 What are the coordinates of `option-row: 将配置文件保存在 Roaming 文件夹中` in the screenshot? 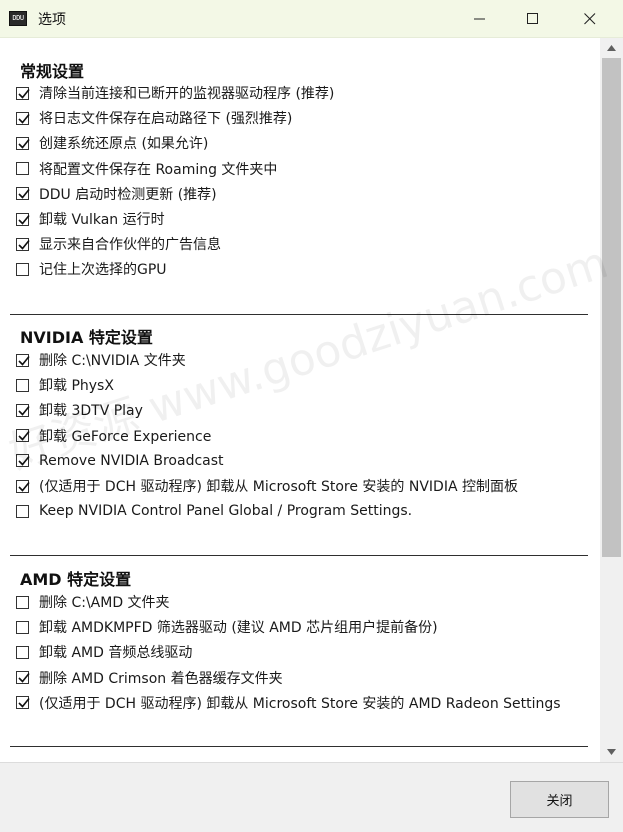 It's located at (146, 169).